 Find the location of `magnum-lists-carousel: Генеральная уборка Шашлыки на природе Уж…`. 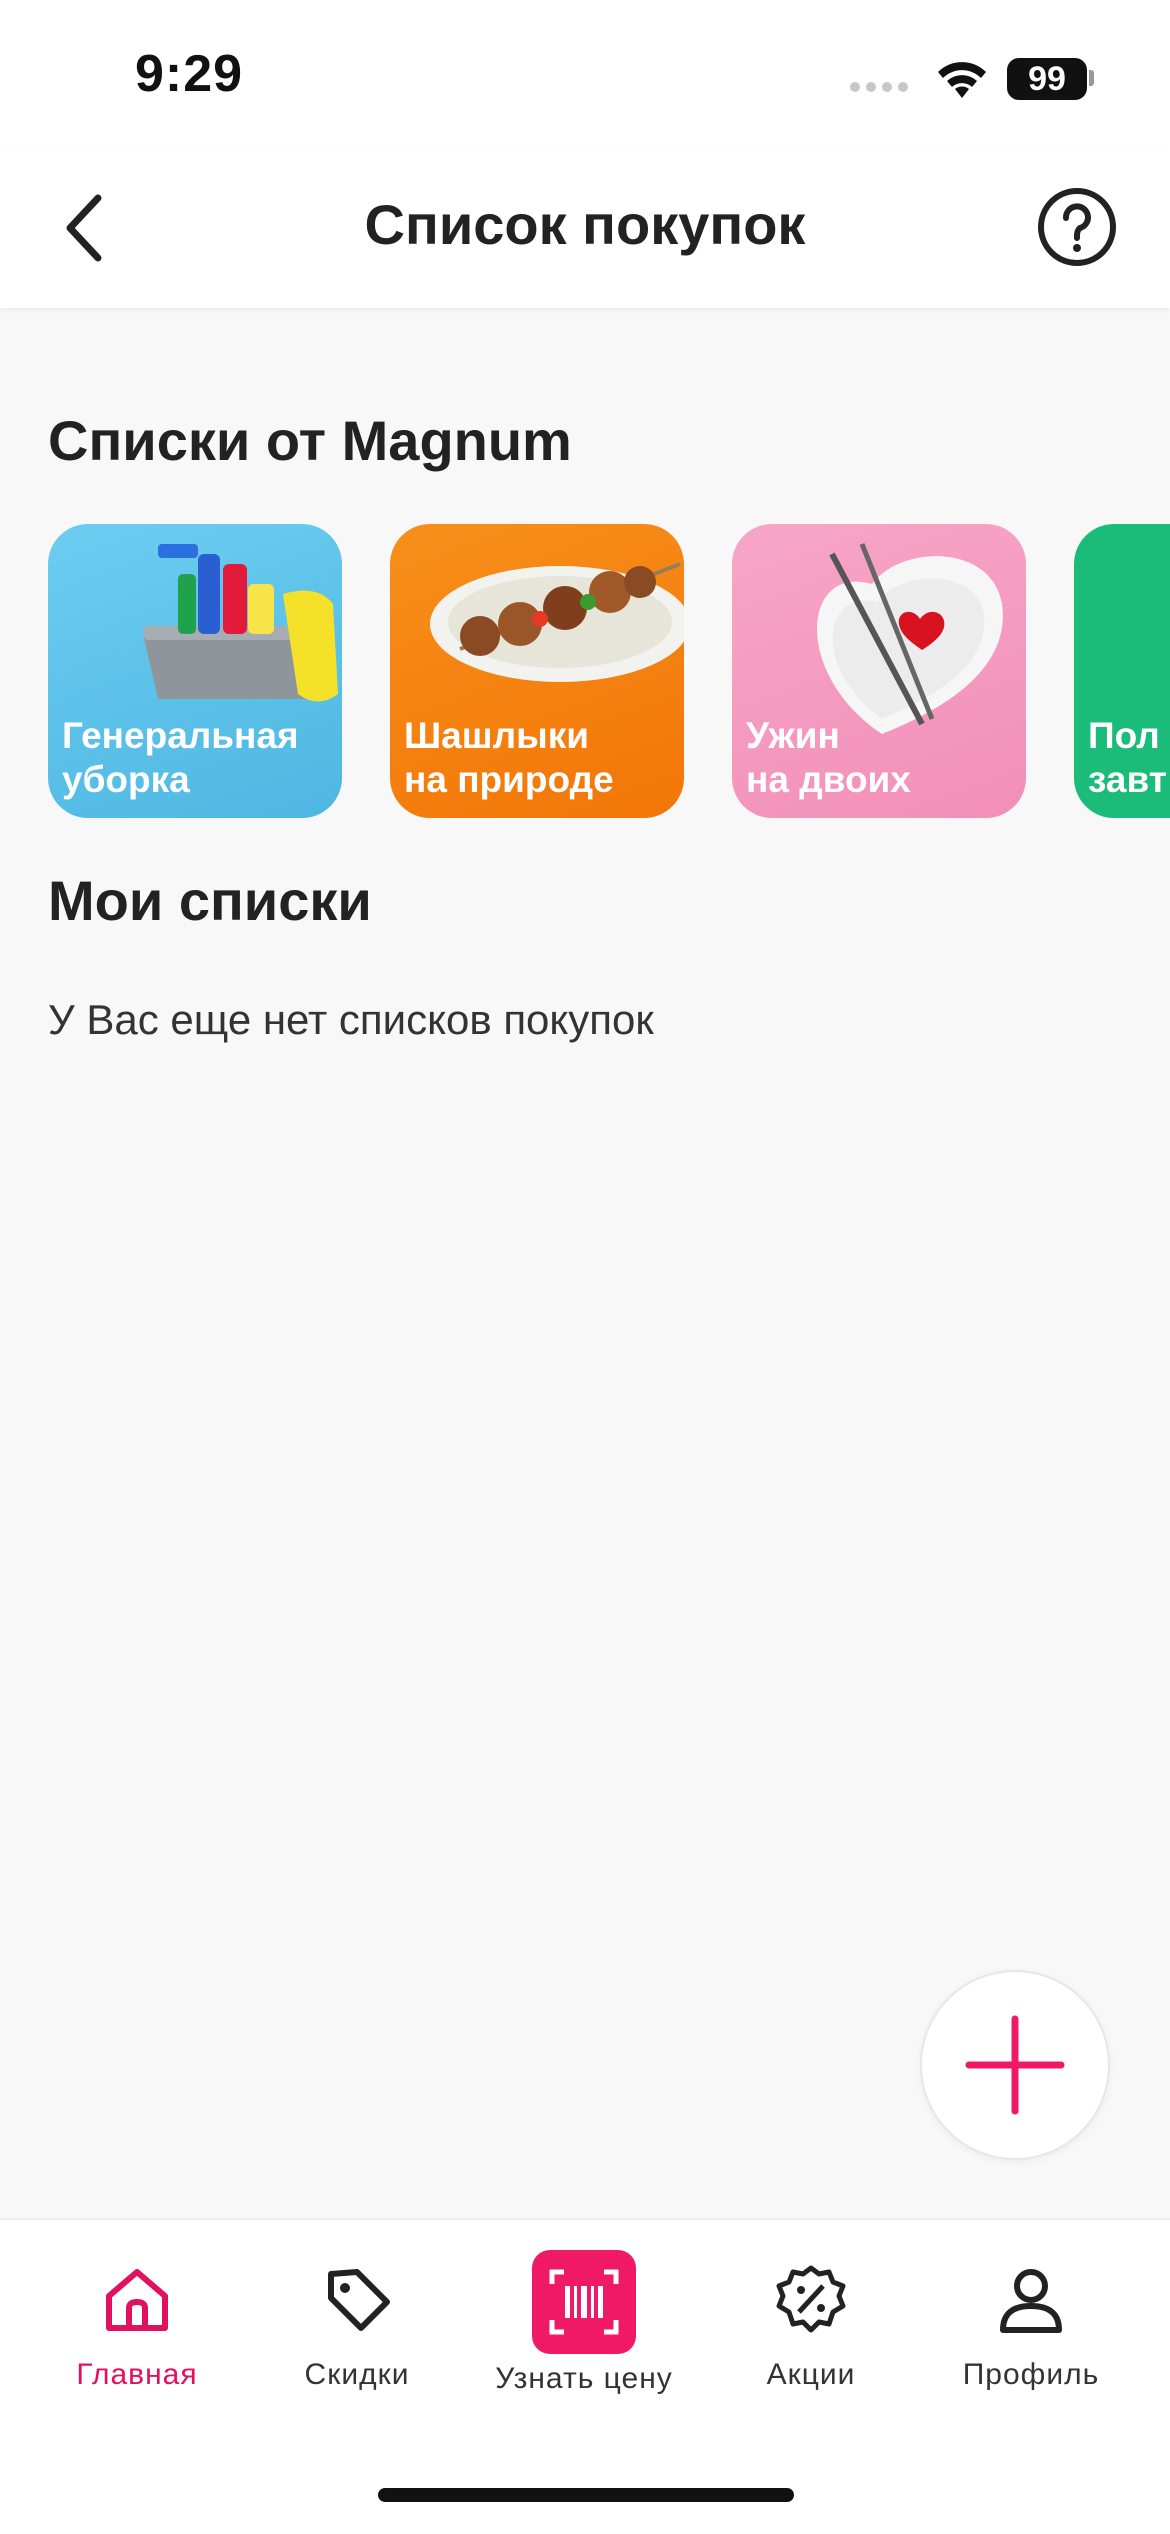

magnum-lists-carousel: Генеральная уборка Шашлыки на природе Уж… is located at coordinates (609, 671).